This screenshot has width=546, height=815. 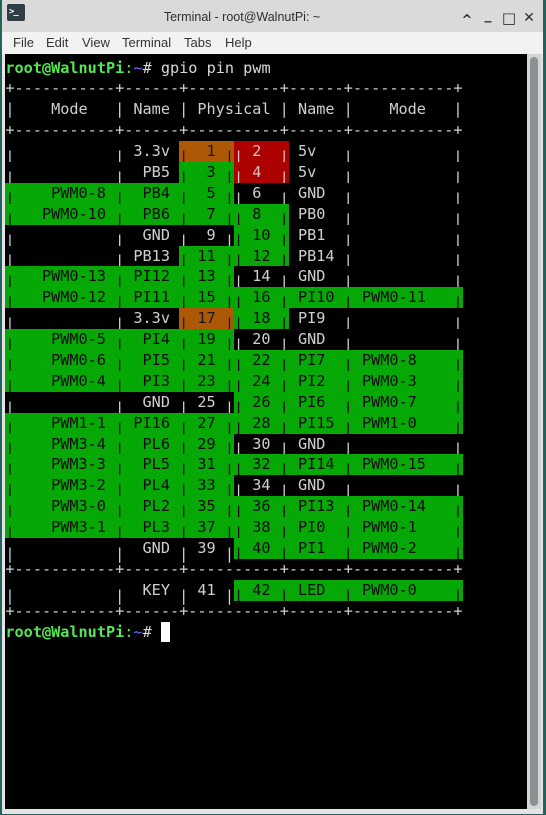 I want to click on left-mode: PWM0-8, so click(x=78, y=192).